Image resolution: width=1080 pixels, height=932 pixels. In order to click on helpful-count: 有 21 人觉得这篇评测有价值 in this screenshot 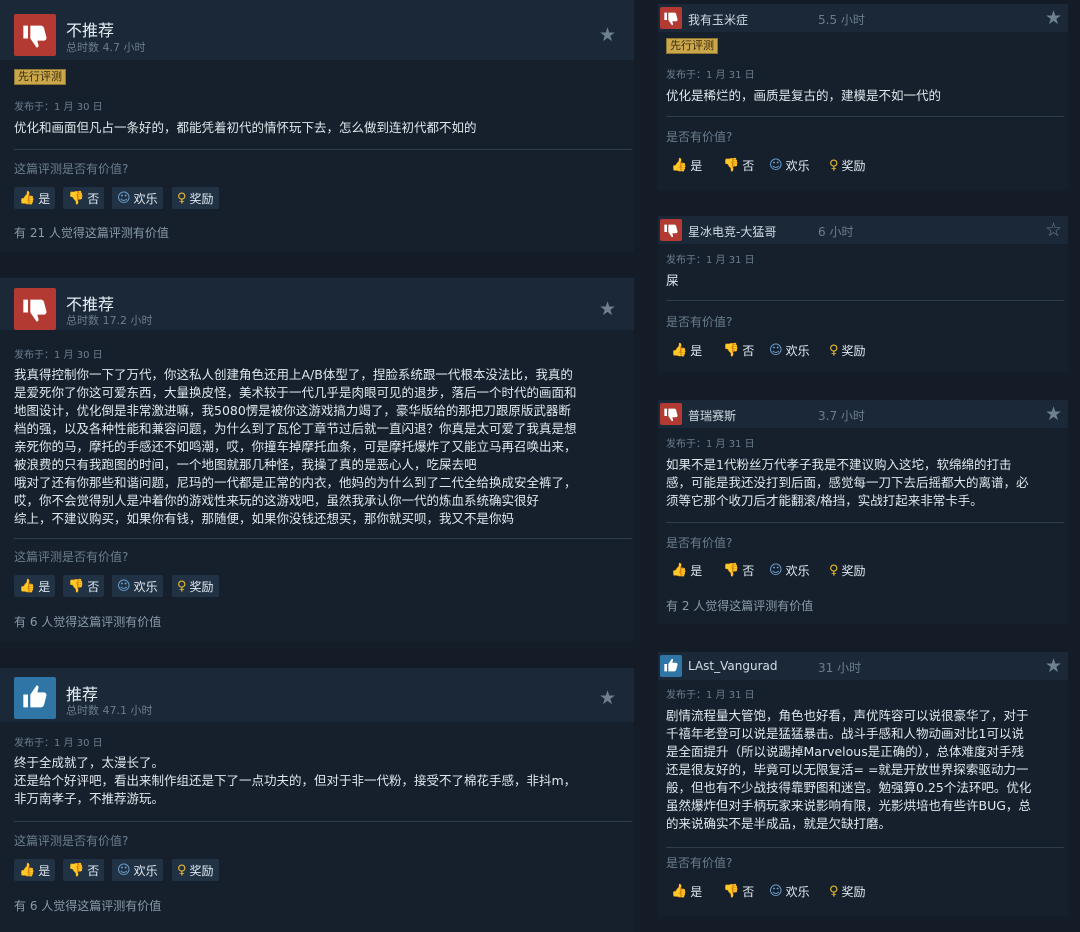, I will do `click(91, 233)`.